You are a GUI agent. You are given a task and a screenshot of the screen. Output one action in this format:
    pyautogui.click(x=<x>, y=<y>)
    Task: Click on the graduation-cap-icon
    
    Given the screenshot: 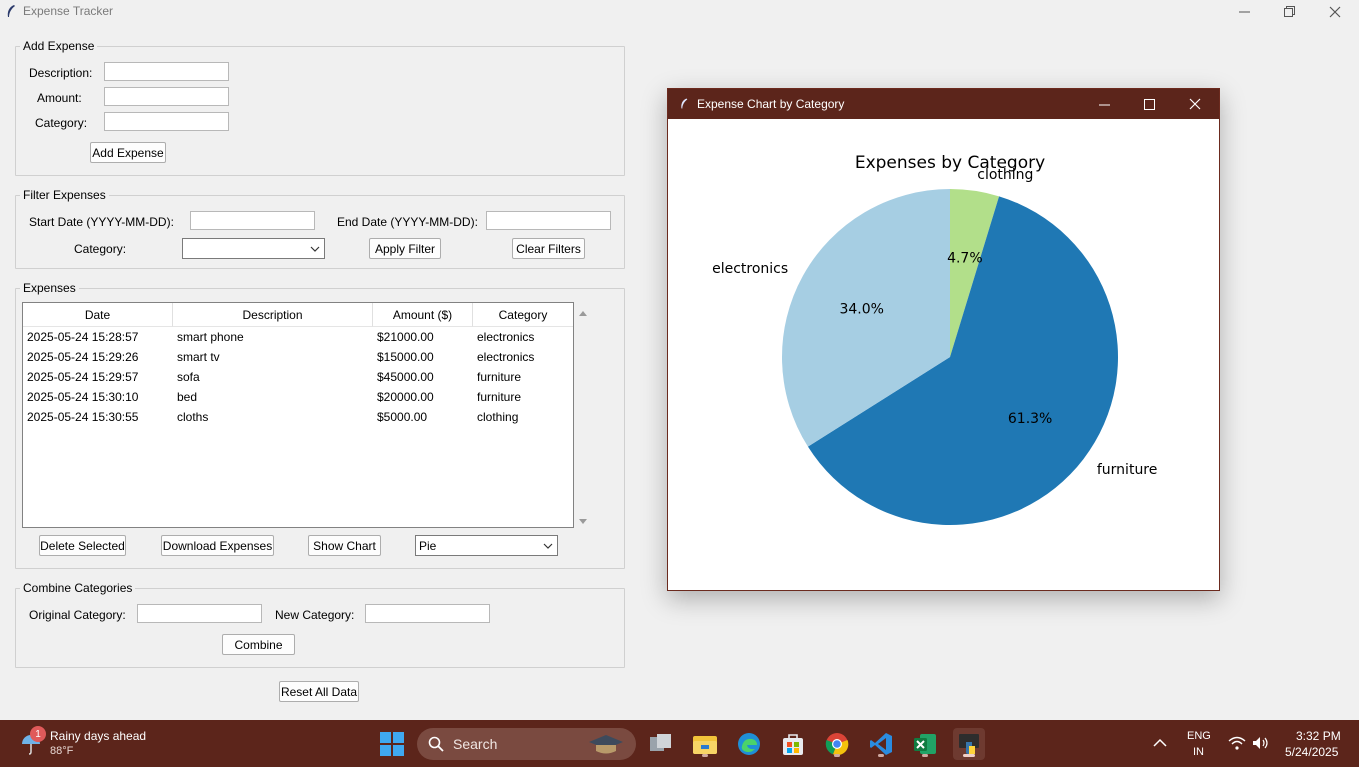 What is the action you would take?
    pyautogui.click(x=606, y=745)
    